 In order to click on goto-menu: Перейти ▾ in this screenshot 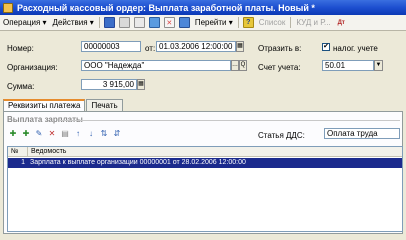, I will do `click(214, 23)`.